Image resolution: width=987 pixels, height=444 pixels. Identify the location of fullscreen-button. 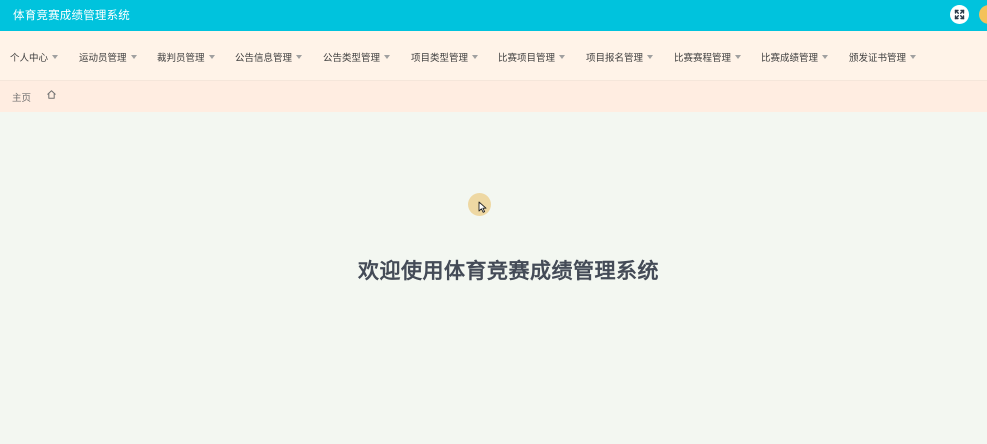
(959, 14).